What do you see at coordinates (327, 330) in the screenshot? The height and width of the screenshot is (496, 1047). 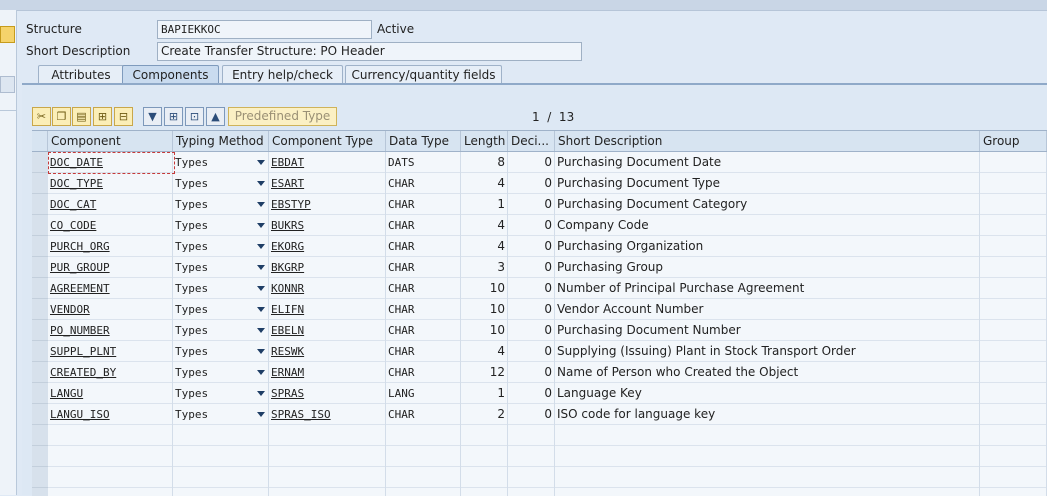 I see `component-type-cell: EBELN` at bounding box center [327, 330].